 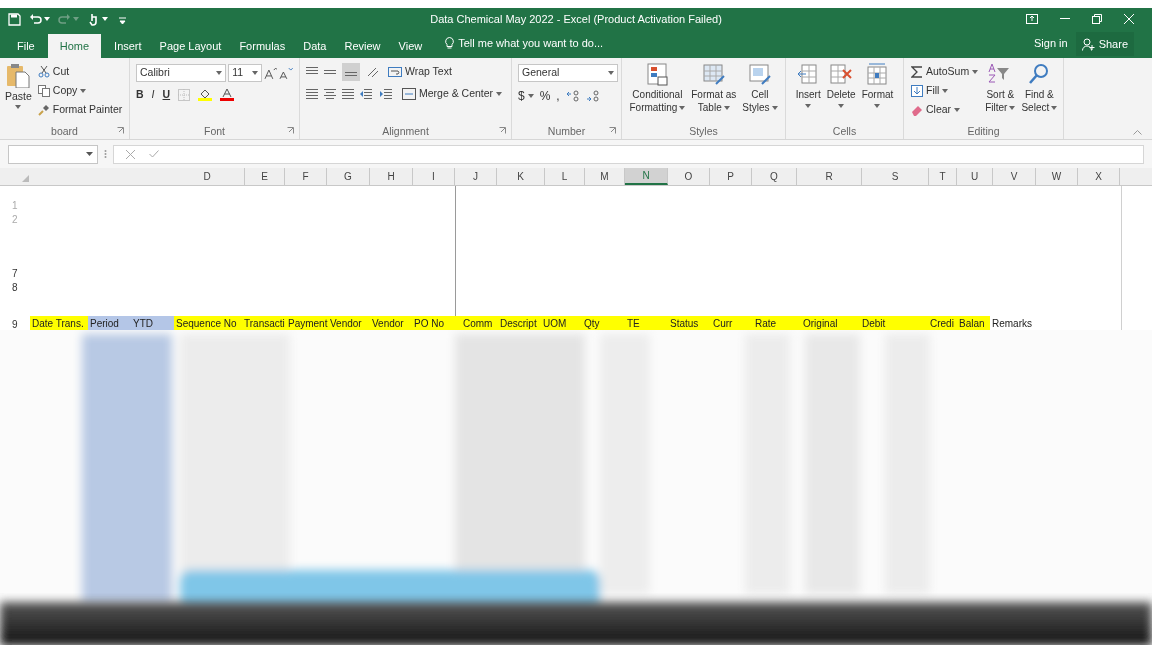 What do you see at coordinates (80, 109) in the screenshot?
I see `ribbon-button: Format Painter` at bounding box center [80, 109].